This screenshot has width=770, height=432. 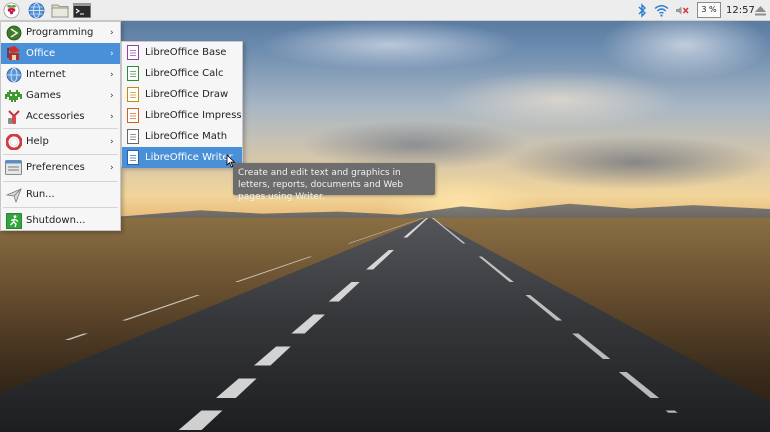 What do you see at coordinates (13, 220) in the screenshot?
I see `shutdown-icon` at bounding box center [13, 220].